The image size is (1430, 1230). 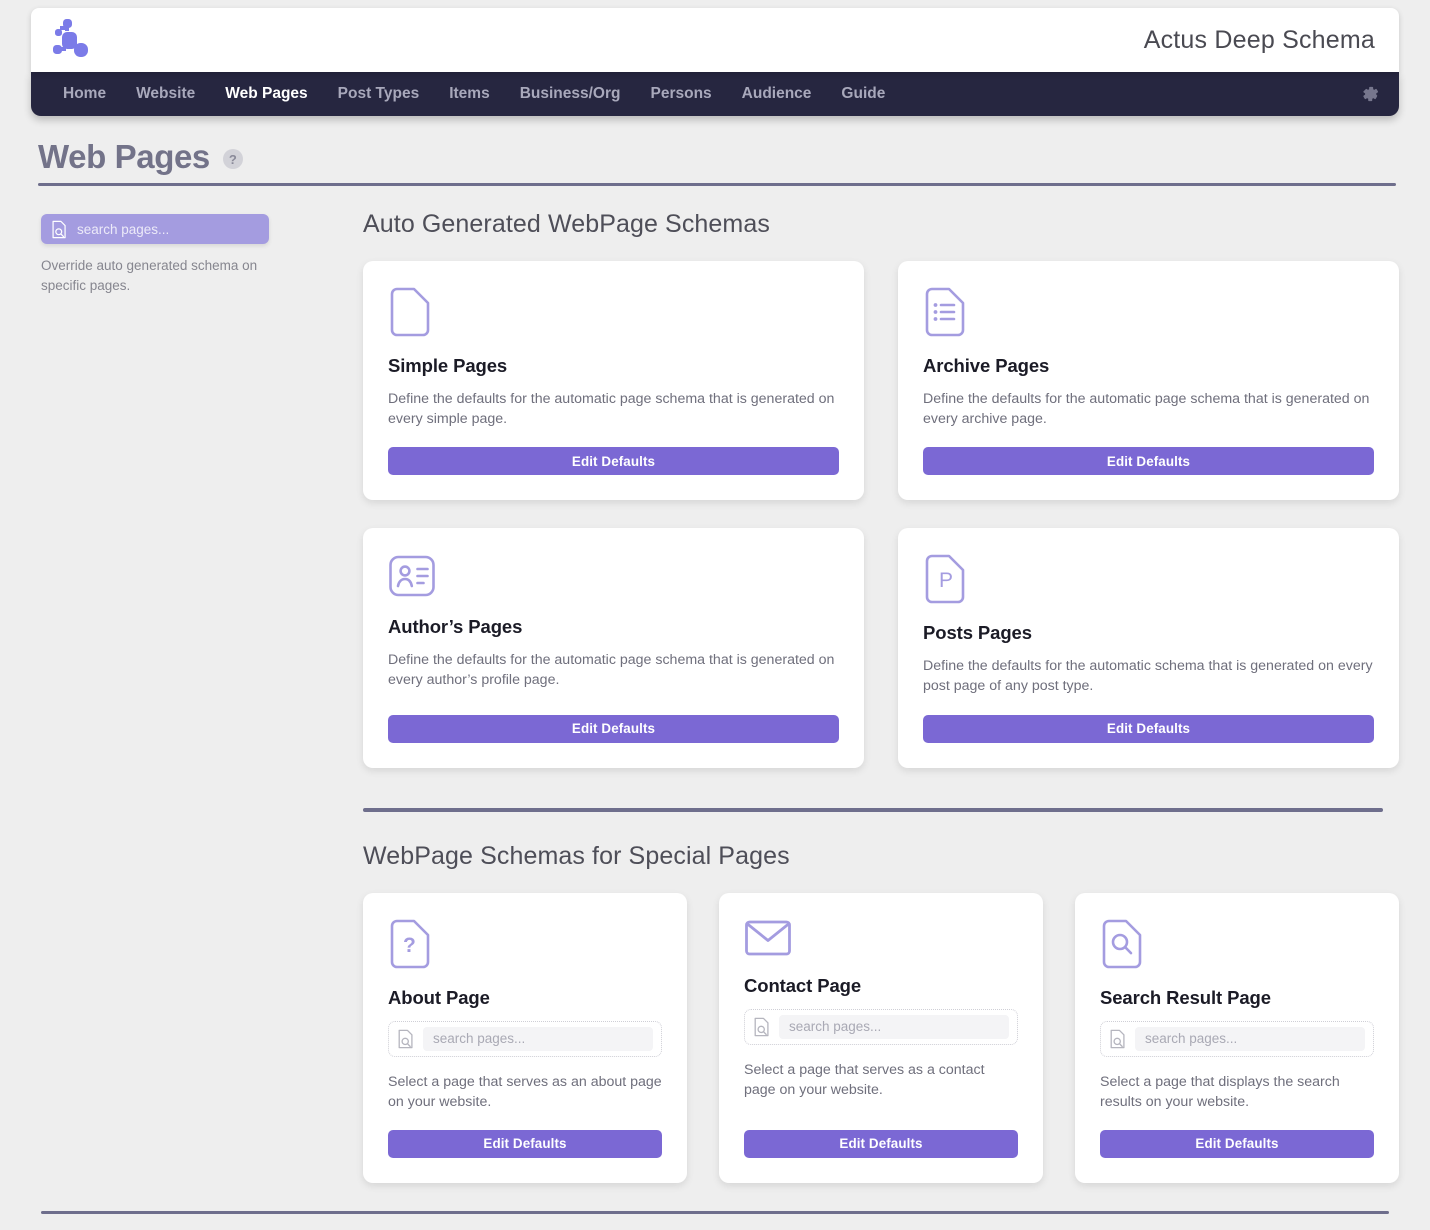 I want to click on svg-text: P, so click(x=946, y=580).